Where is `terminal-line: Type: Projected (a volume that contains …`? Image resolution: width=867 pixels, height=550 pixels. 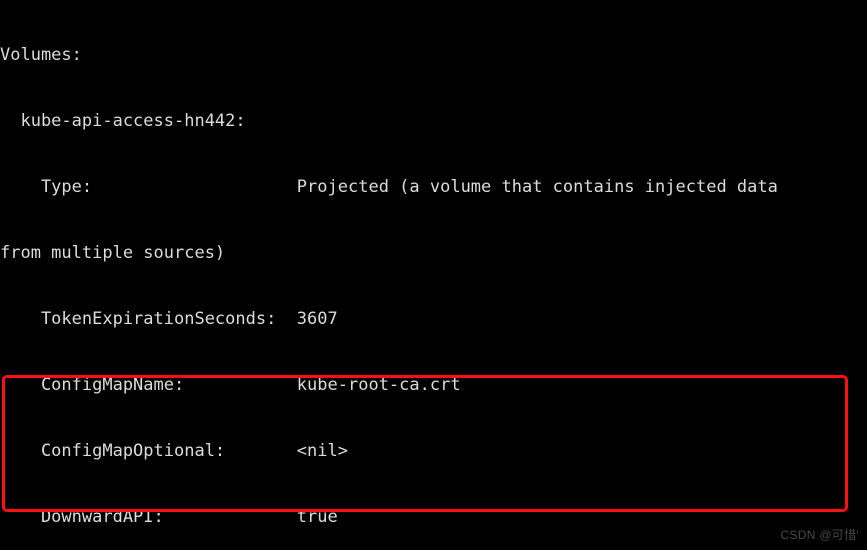
terminal-line: Type: Projected (a volume that contains … is located at coordinates (389, 187).